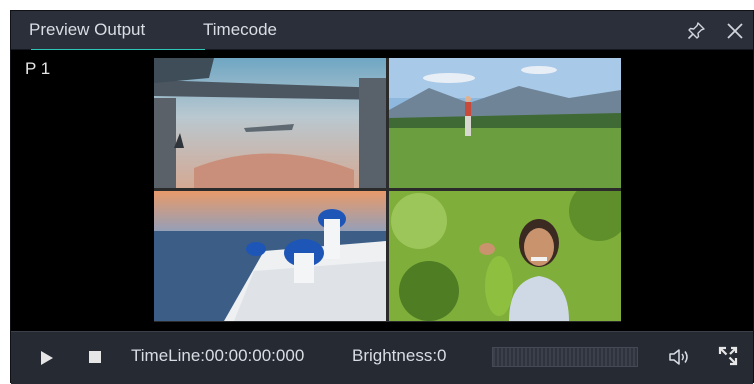 This screenshot has width=754, height=384. Describe the element at coordinates (270, 123) in the screenshot. I see `fantasy-city-thumbnail` at that location.